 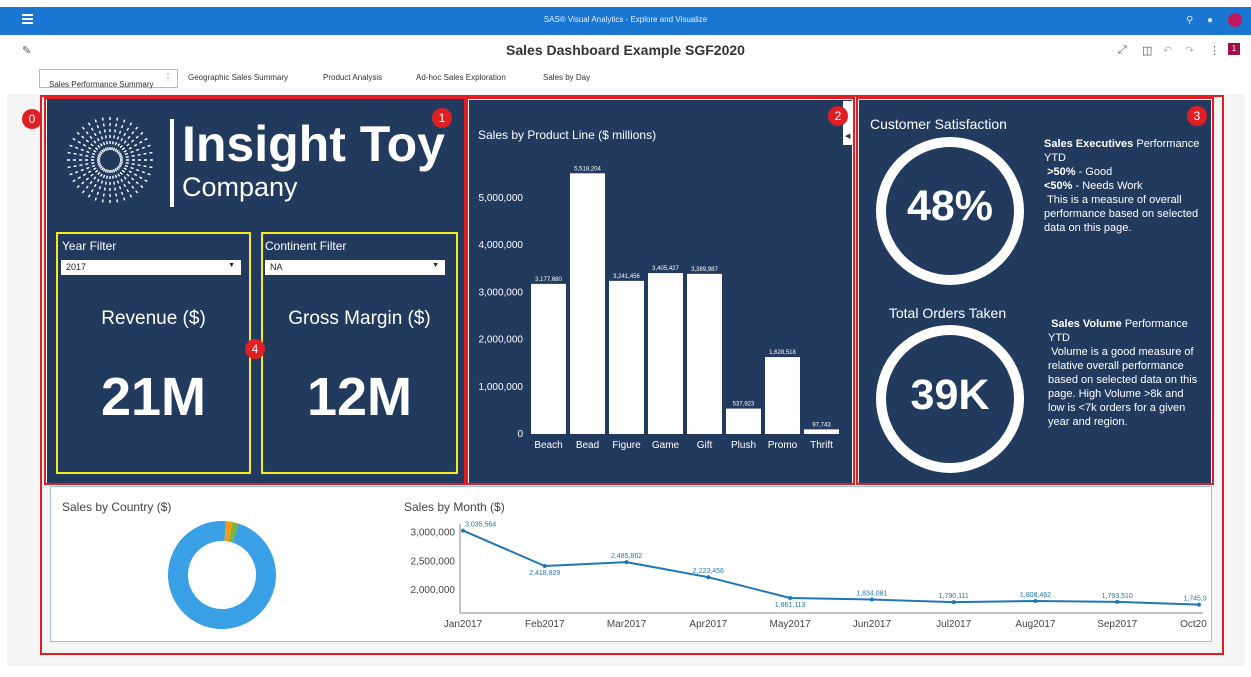 I want to click on annotation-badge-0: 0, so click(x=32, y=119).